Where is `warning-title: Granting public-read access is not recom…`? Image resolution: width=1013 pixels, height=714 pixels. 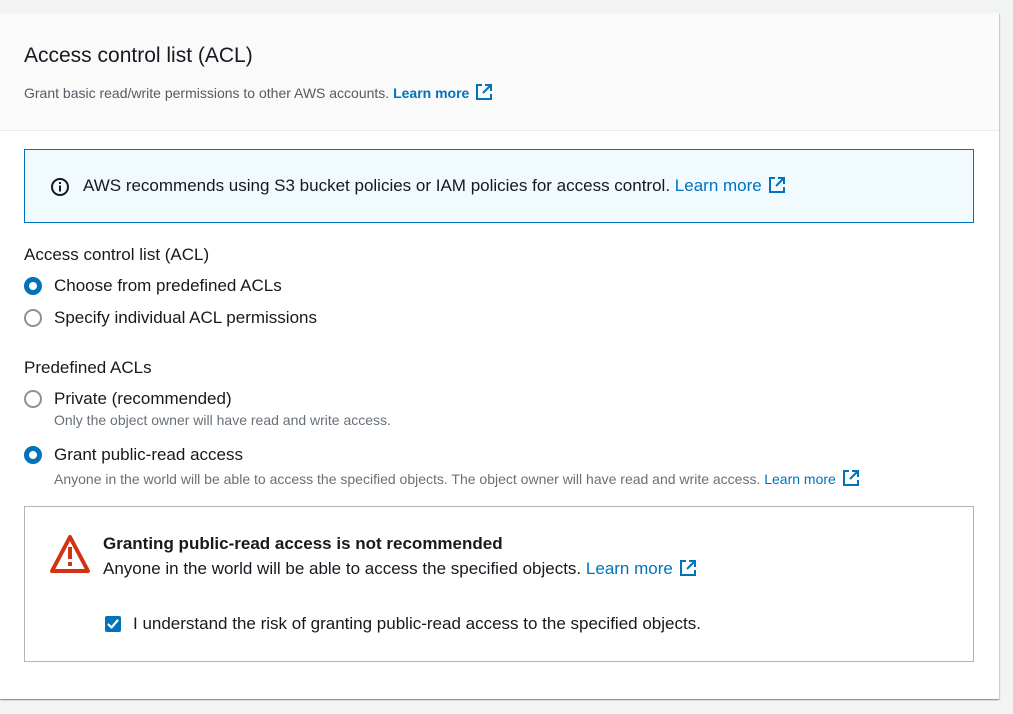
warning-title: Granting public-read access is not recom… is located at coordinates (303, 543).